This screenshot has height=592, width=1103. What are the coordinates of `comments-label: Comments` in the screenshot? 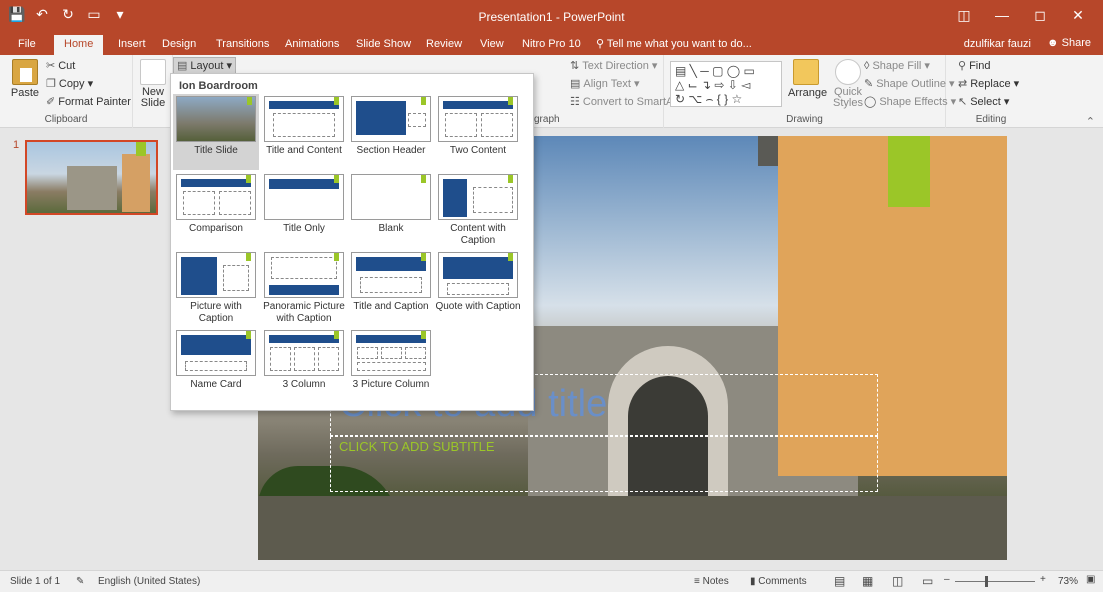 It's located at (782, 581).